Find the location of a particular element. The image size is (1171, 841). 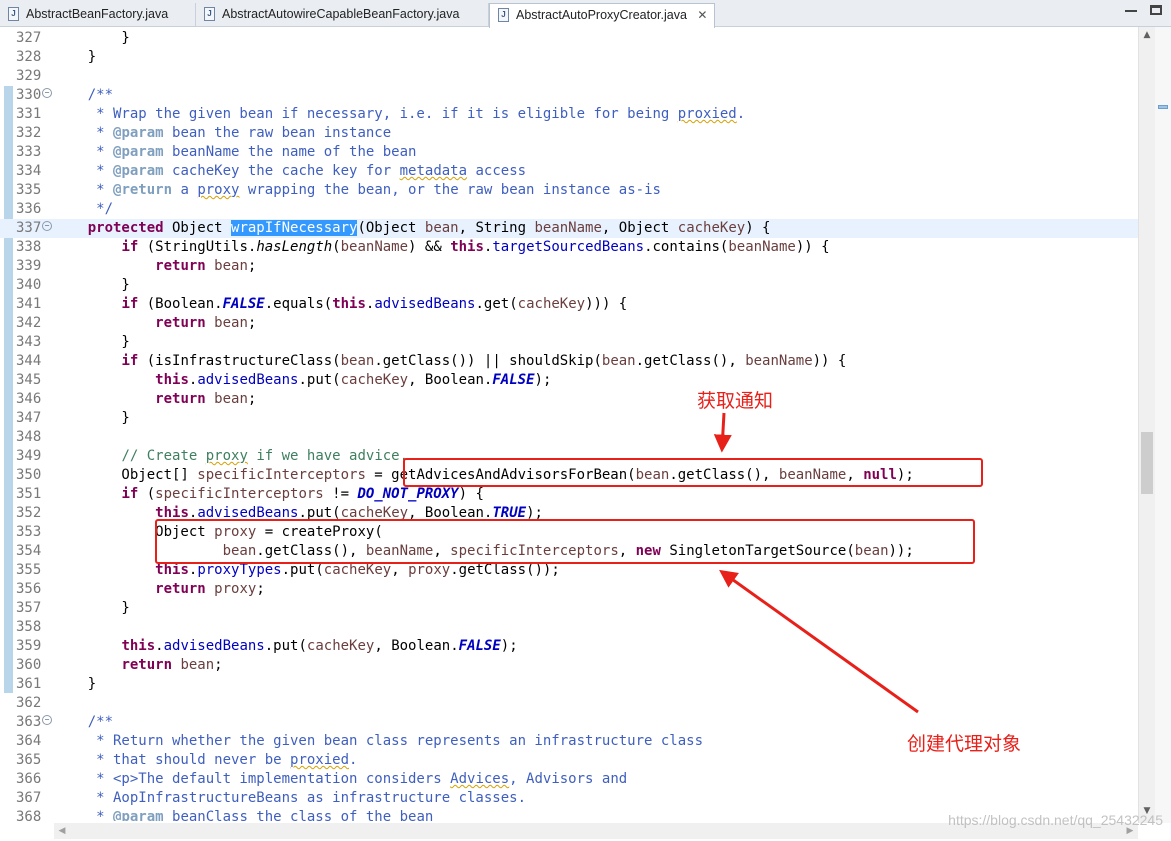

annotation-get-advice: 获取通知 is located at coordinates (735, 401).